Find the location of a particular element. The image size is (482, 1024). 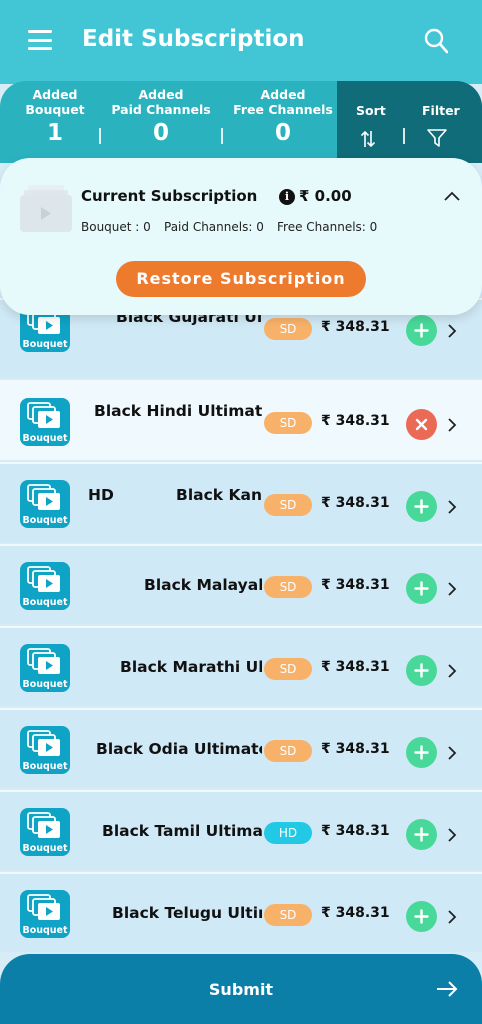

added-bouquet-stat: Added Bouquet 1 is located at coordinates (55, 116).